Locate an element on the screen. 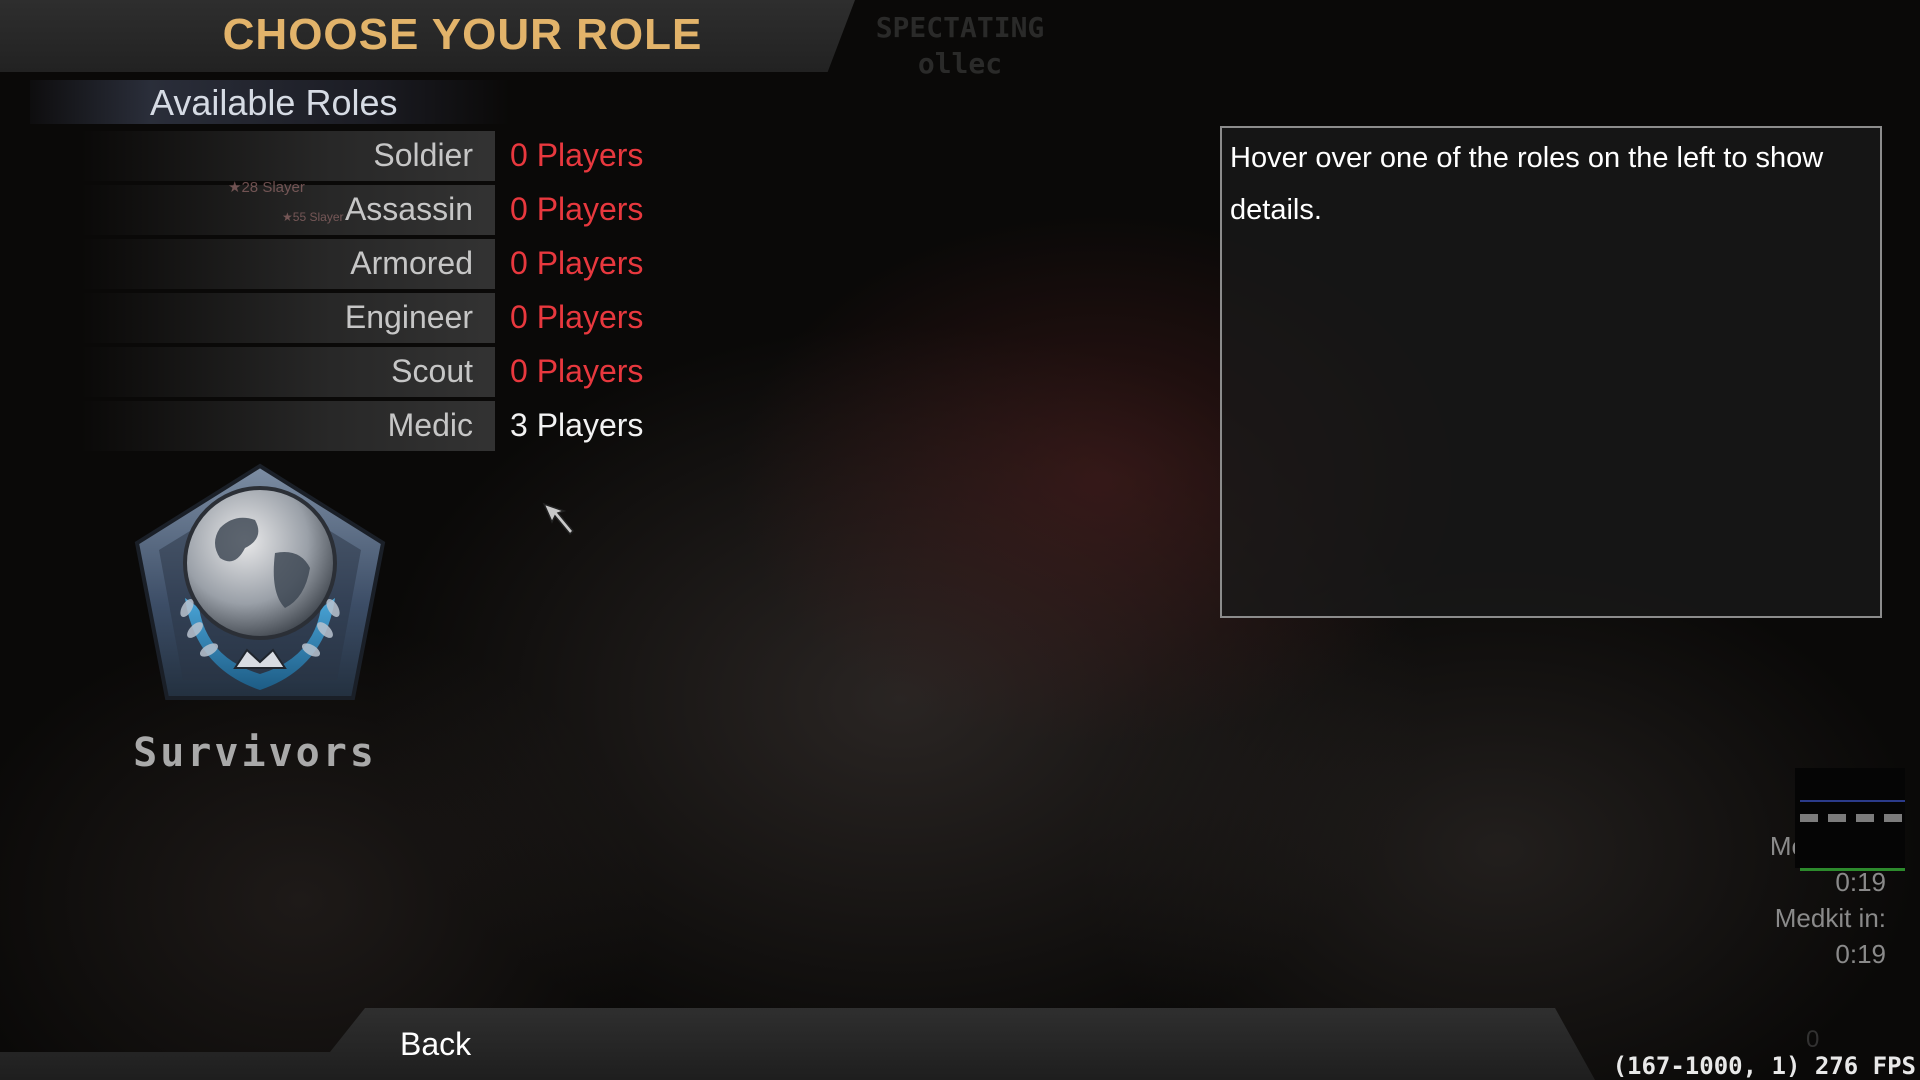 The height and width of the screenshot is (1080, 1920). fps-counter: (167-1000, 1) 276 FPS is located at coordinates (1764, 1066).